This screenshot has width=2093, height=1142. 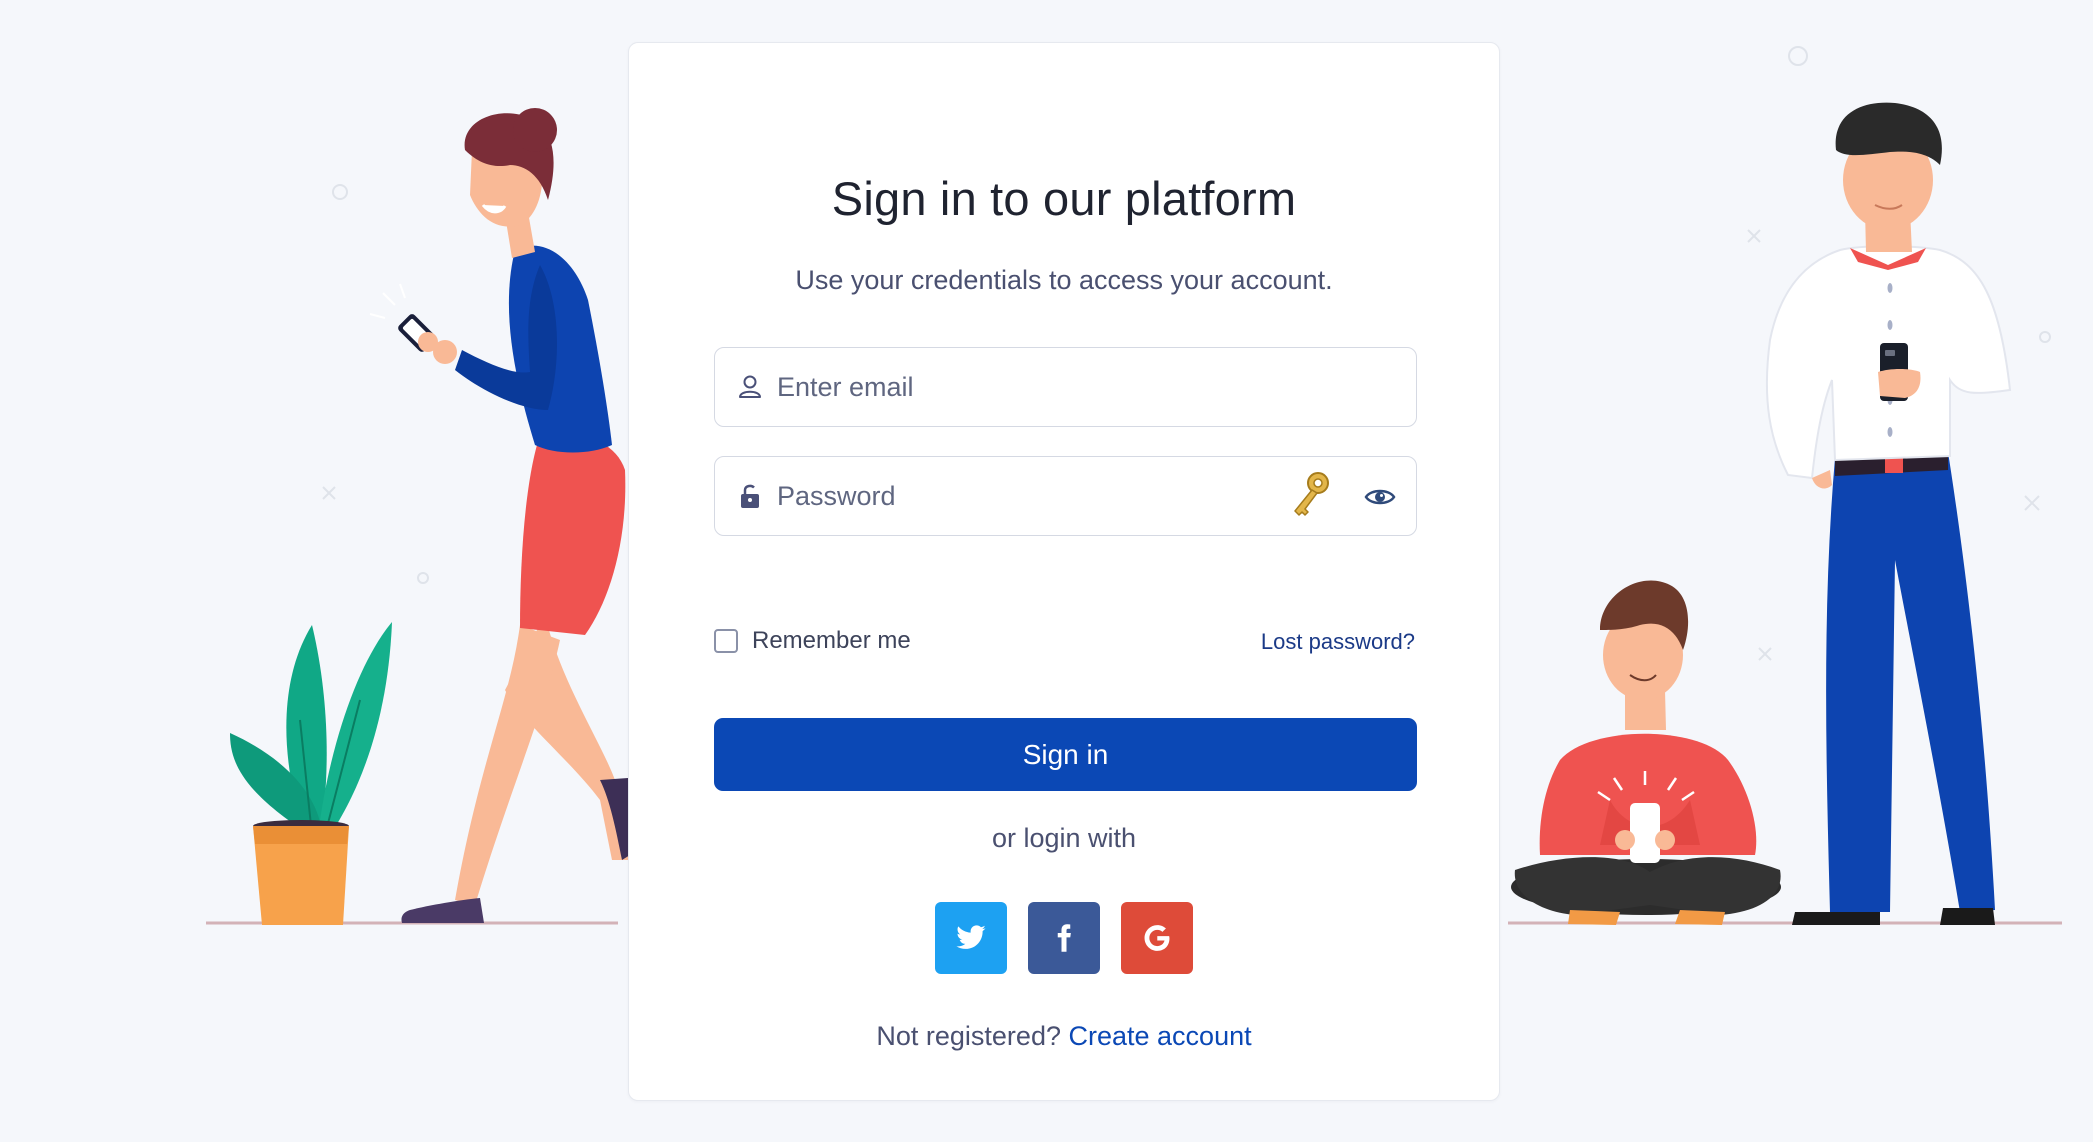 I want to click on twitter-login-button, so click(x=971, y=938).